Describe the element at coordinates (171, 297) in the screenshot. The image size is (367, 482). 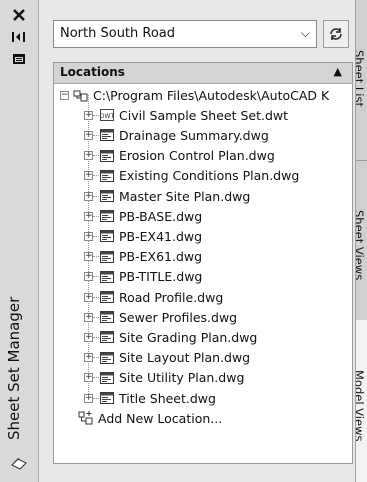
I see `tree-item-label: Road Profile.dwg` at that location.